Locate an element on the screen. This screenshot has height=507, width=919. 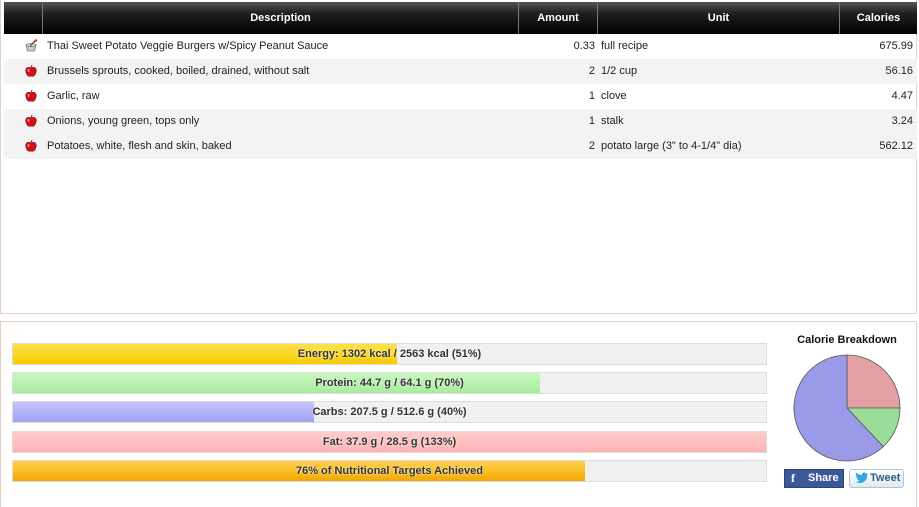
food-description: Potatoes, white, flesh and skin, baked is located at coordinates (139, 146).